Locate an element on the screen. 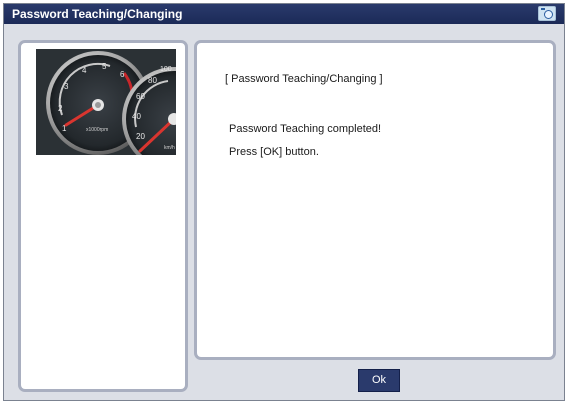 The height and width of the screenshot is (407, 571). tach-label-6: 6 is located at coordinates (122, 74).